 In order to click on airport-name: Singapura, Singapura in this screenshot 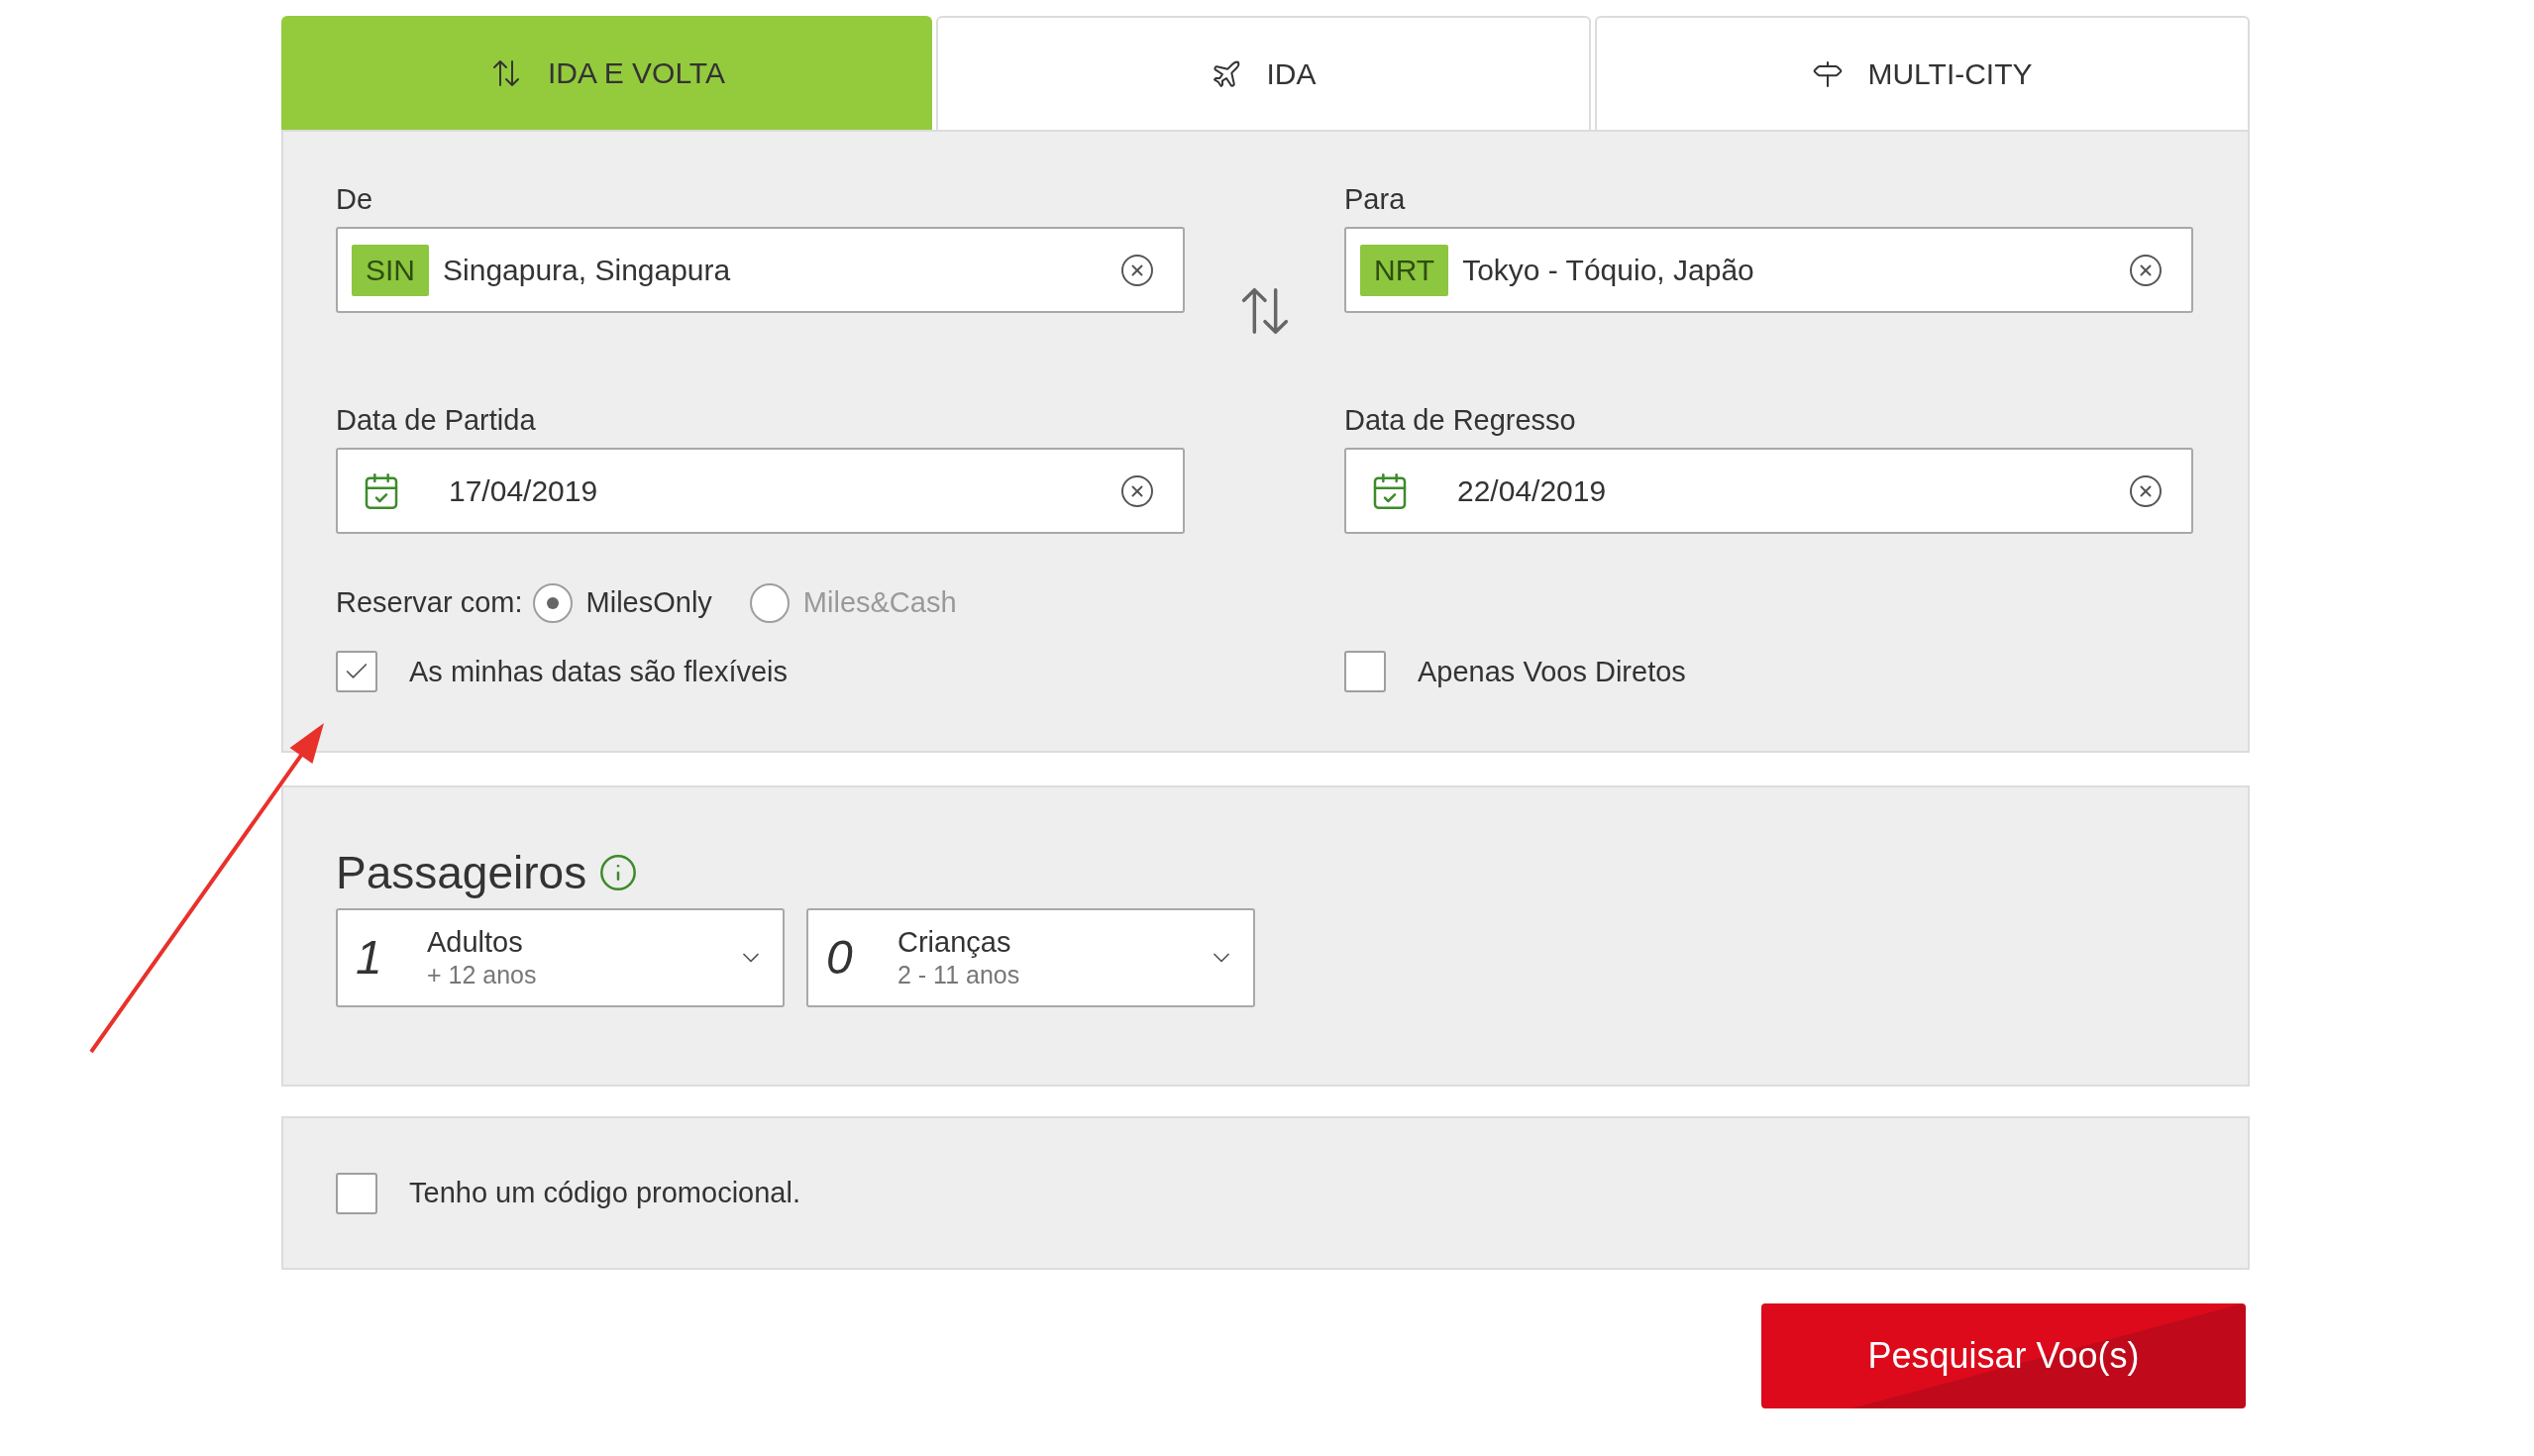, I will do `click(587, 270)`.